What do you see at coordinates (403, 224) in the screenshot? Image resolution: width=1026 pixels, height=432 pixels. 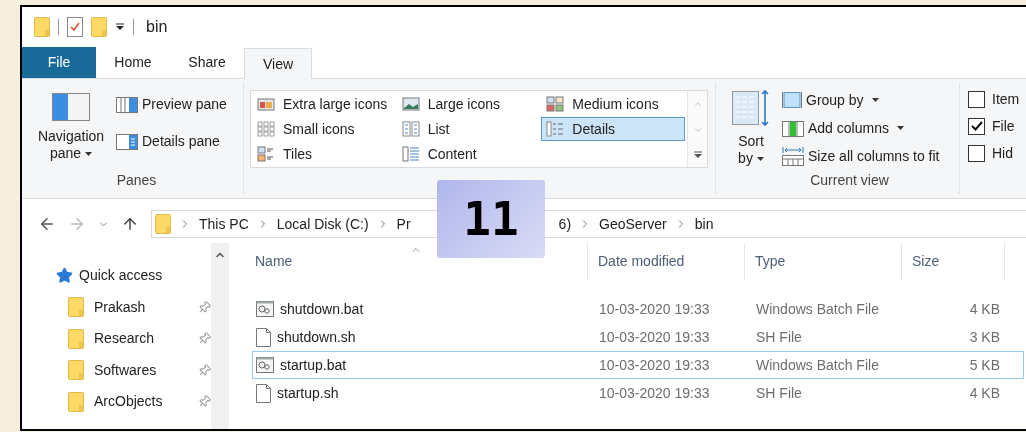 I see `breadcrumb: Pr` at bounding box center [403, 224].